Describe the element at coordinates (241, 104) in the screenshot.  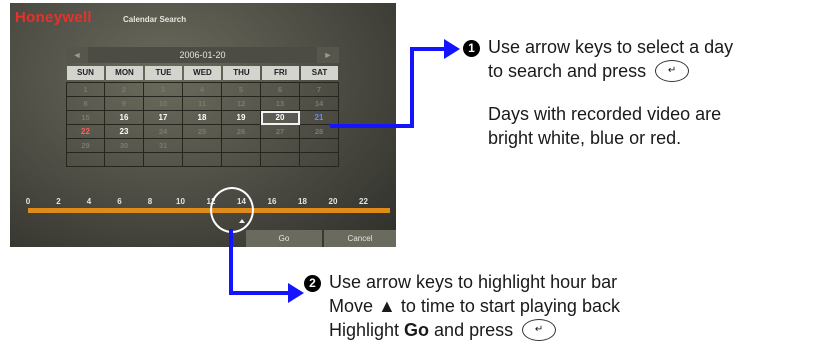
I see `day-cell-12: 12` at that location.